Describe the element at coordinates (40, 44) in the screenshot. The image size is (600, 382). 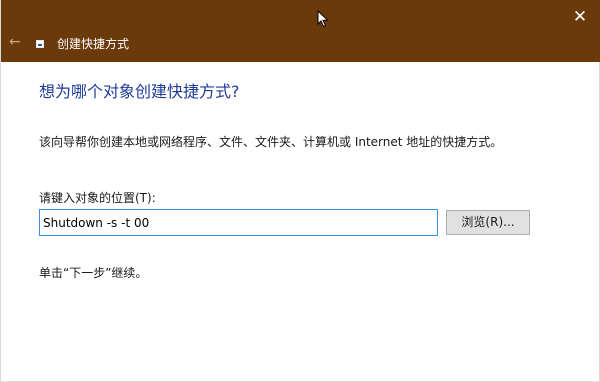
I see `shortcut-wizard-icon` at that location.